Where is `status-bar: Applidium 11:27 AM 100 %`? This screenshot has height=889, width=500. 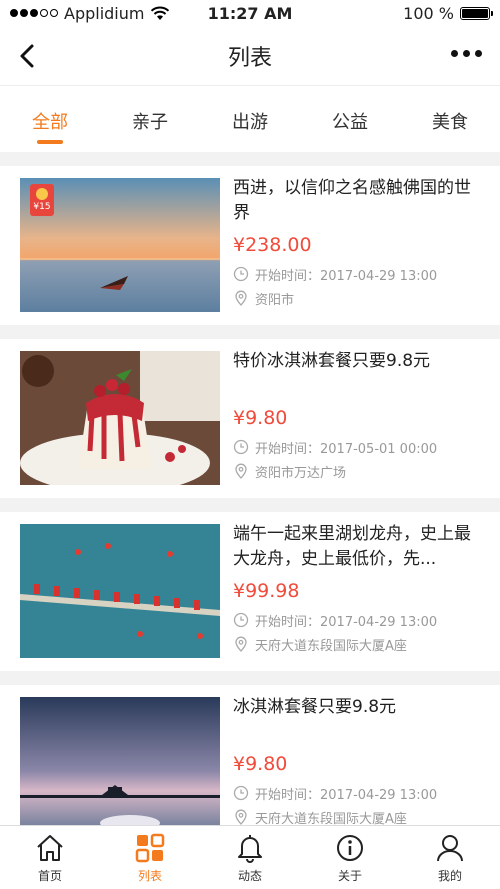 status-bar: Applidium 11:27 AM 100 % is located at coordinates (250, 13).